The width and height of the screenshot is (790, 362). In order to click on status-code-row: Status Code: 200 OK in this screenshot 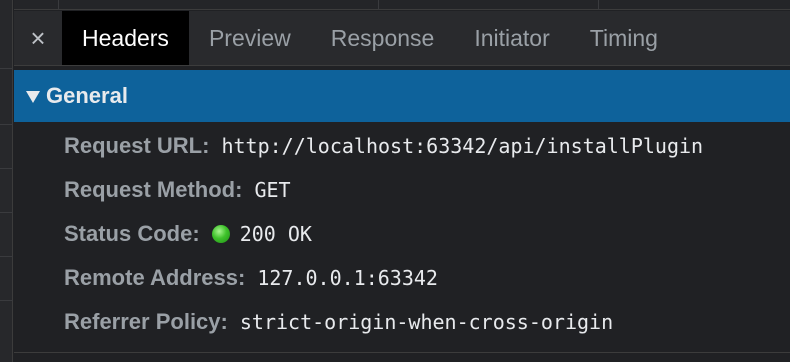, I will do `click(424, 234)`.